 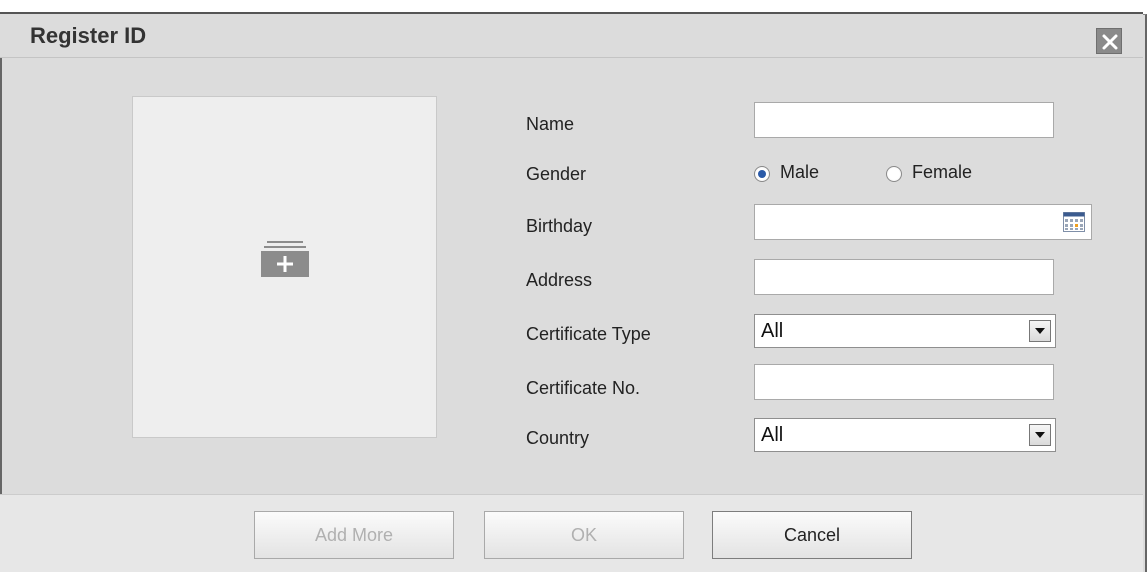 I want to click on top-edge, so click(x=571, y=7).